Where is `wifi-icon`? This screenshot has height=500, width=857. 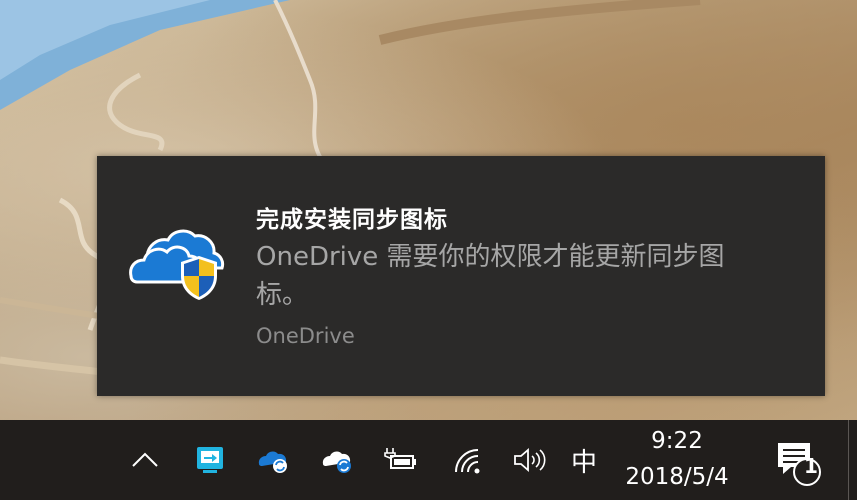
wifi-icon is located at coordinates (467, 461).